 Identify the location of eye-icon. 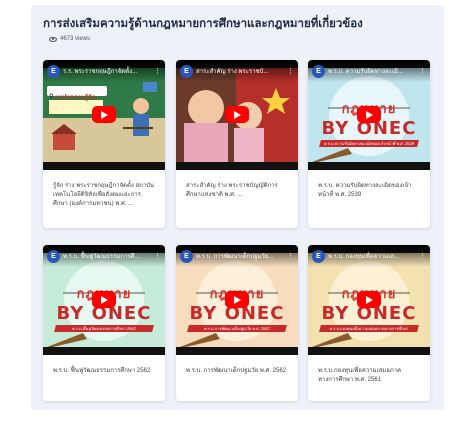
(53, 39).